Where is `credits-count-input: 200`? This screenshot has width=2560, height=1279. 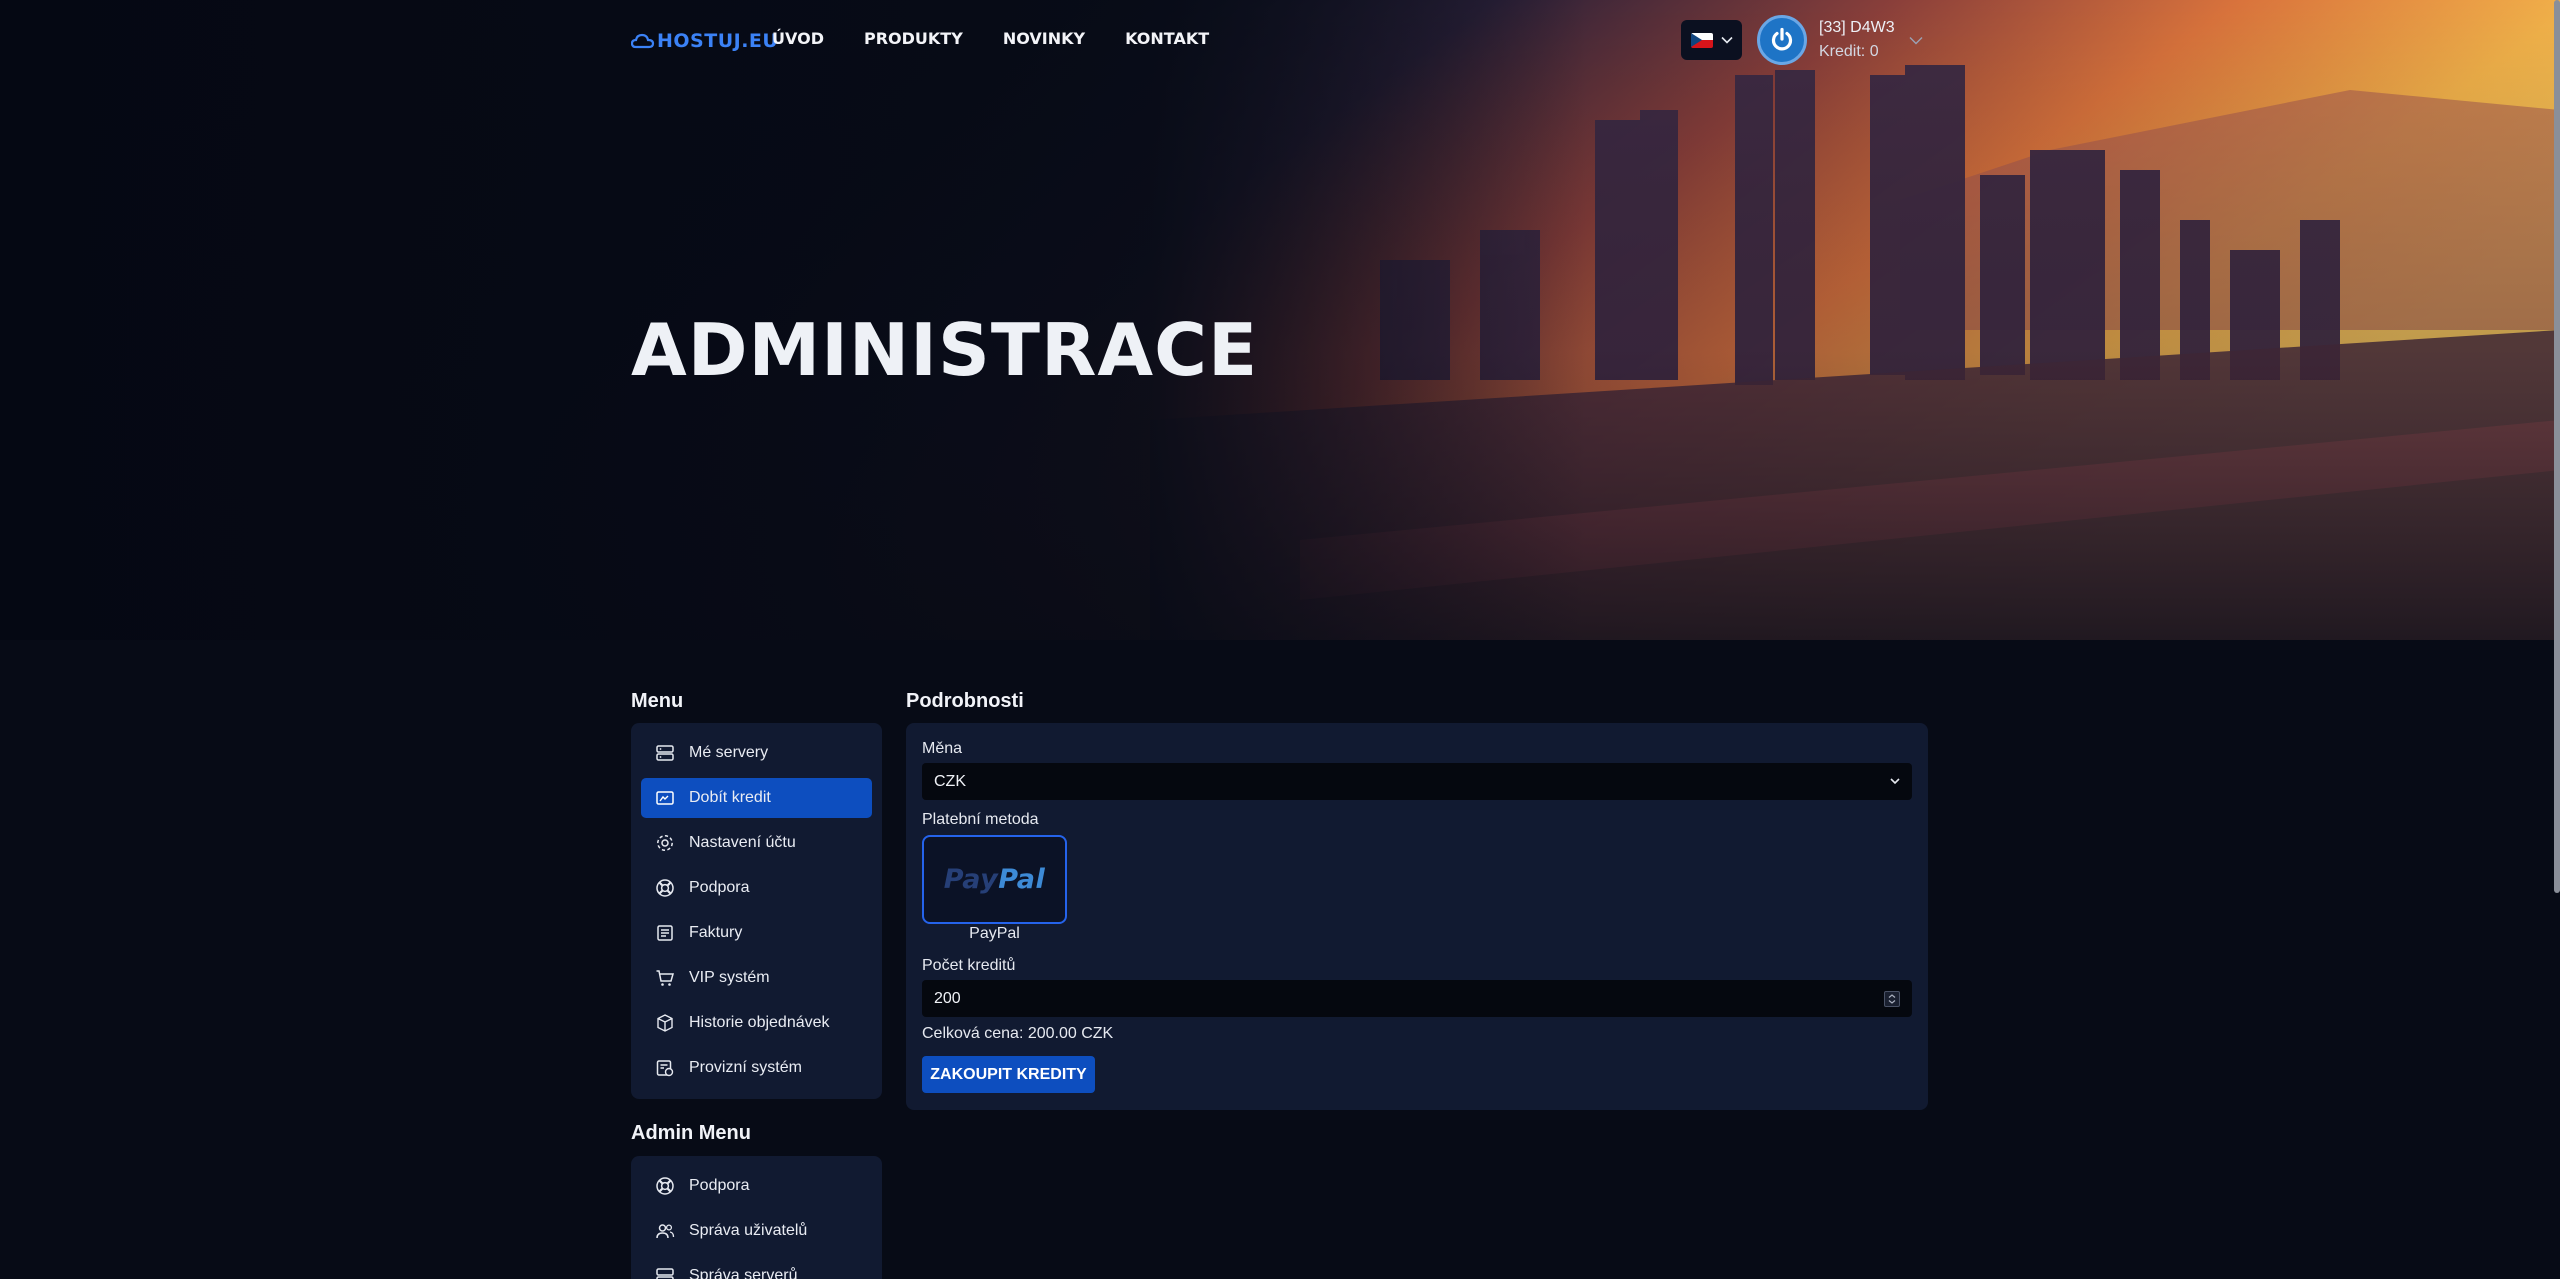 credits-count-input: 200 is located at coordinates (1417, 998).